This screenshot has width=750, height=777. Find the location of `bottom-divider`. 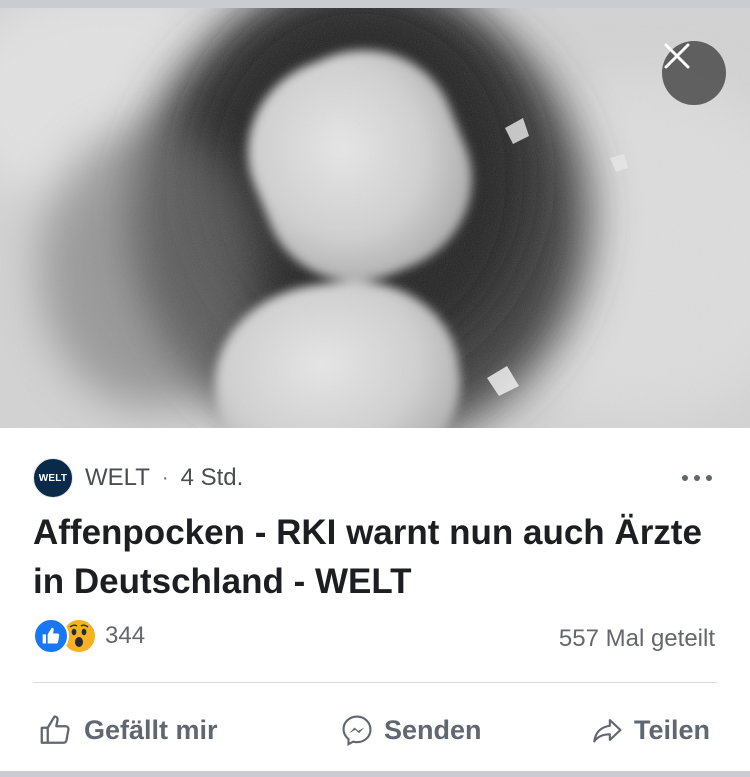

bottom-divider is located at coordinates (375, 774).